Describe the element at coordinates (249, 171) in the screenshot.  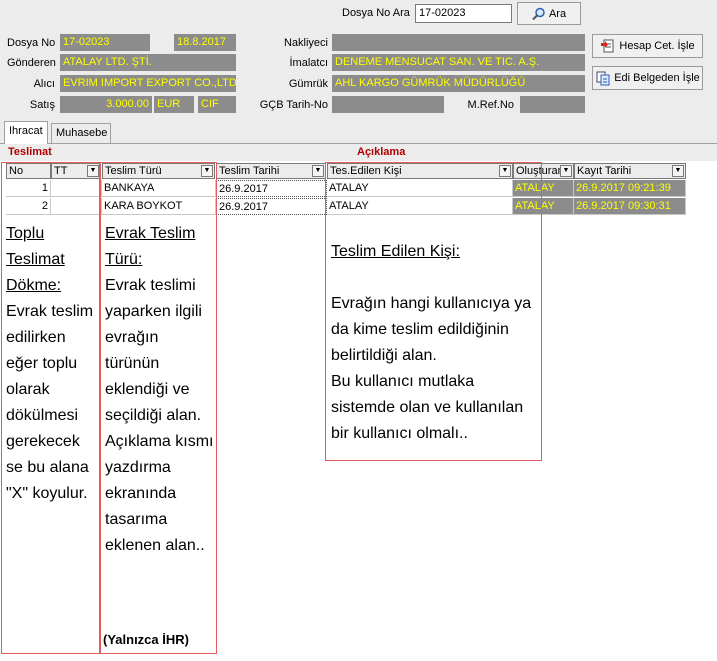
I see `column-header-label: Teslim Tarihi` at that location.